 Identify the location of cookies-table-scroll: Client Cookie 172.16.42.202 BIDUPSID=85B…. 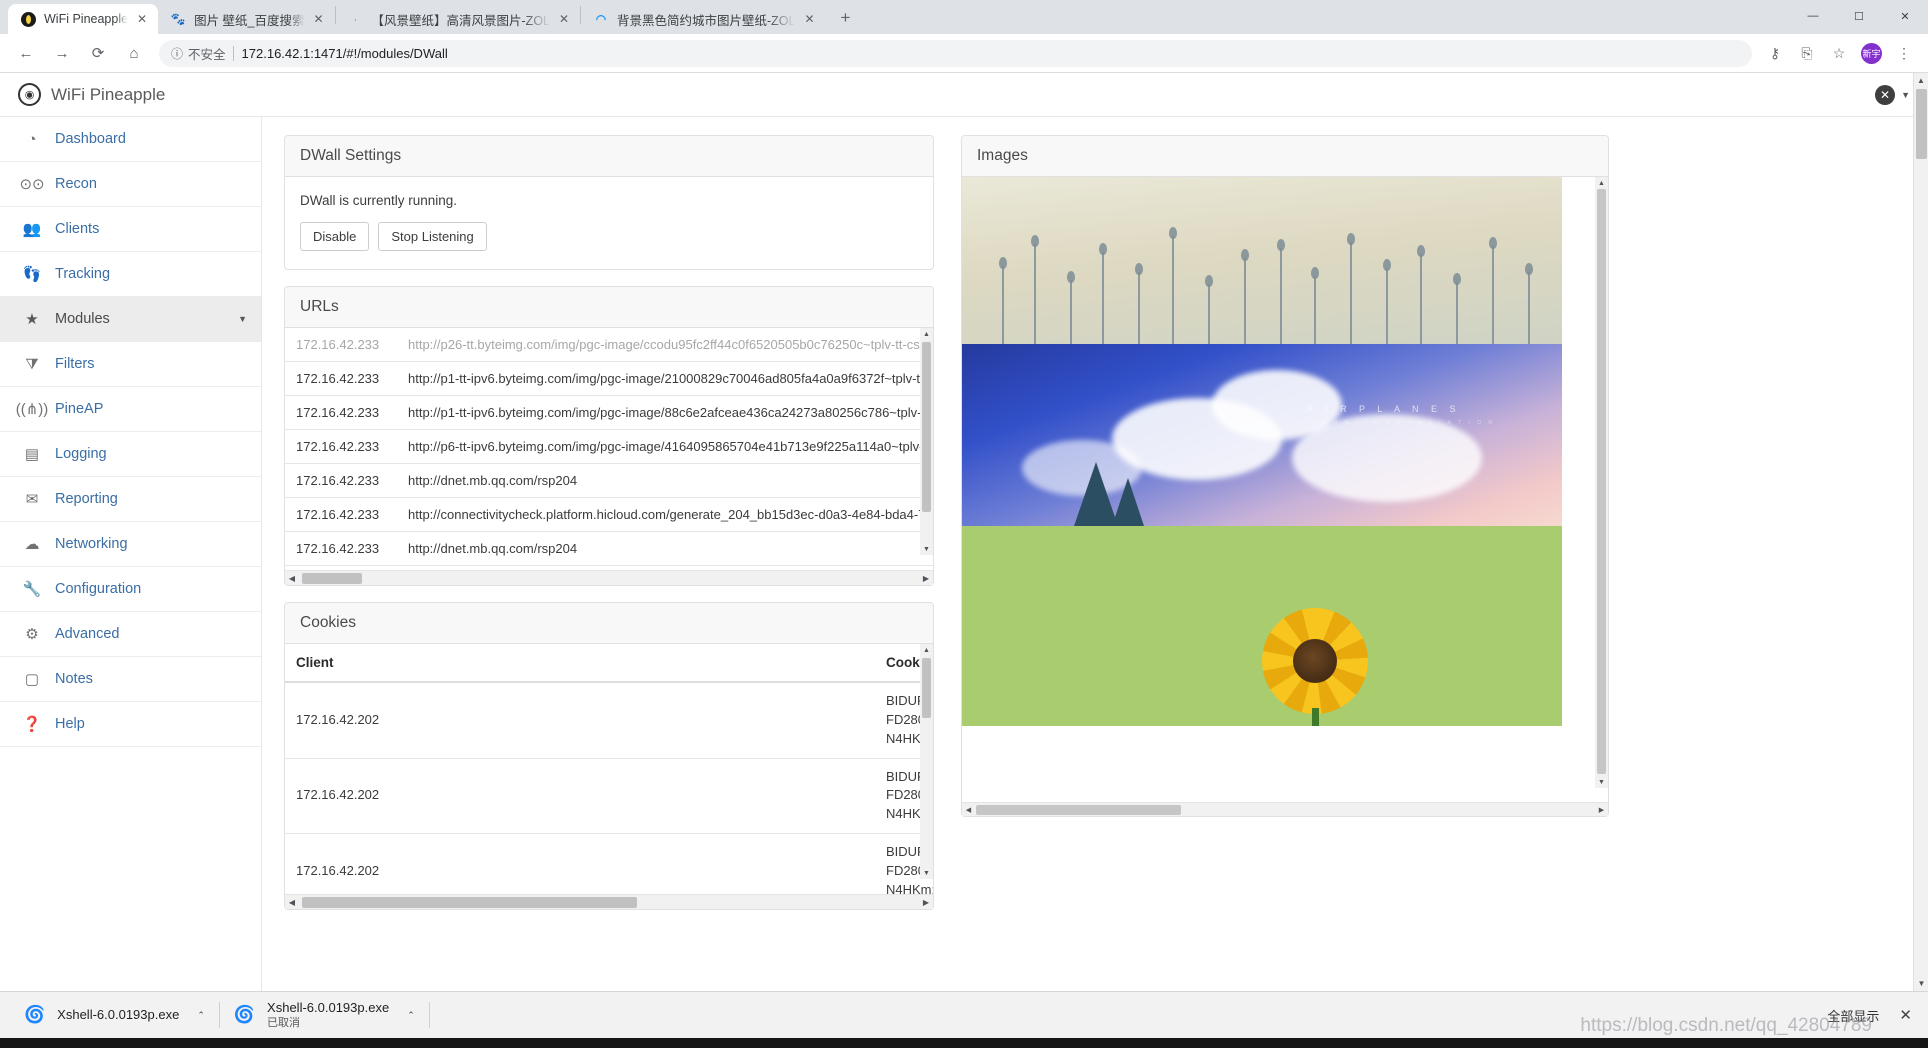
(609, 769).